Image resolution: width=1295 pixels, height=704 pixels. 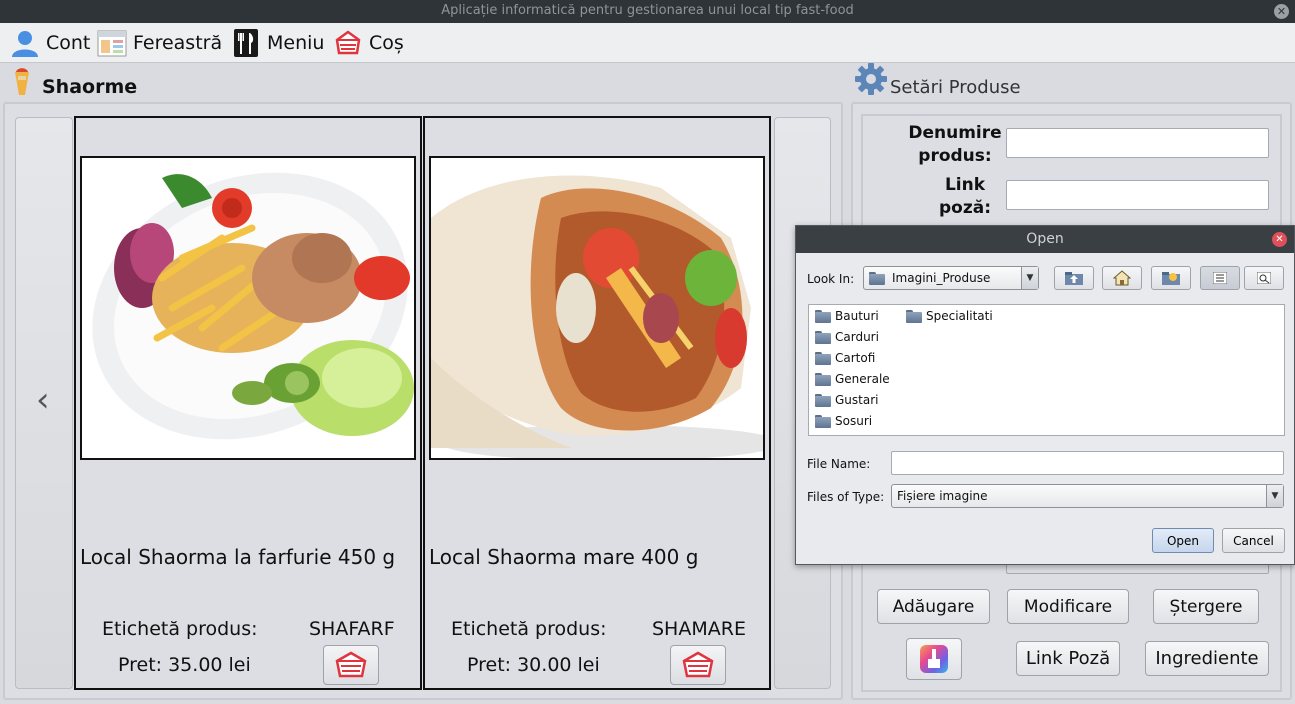 What do you see at coordinates (1281, 11) in the screenshot?
I see `window-close-button: ✕` at bounding box center [1281, 11].